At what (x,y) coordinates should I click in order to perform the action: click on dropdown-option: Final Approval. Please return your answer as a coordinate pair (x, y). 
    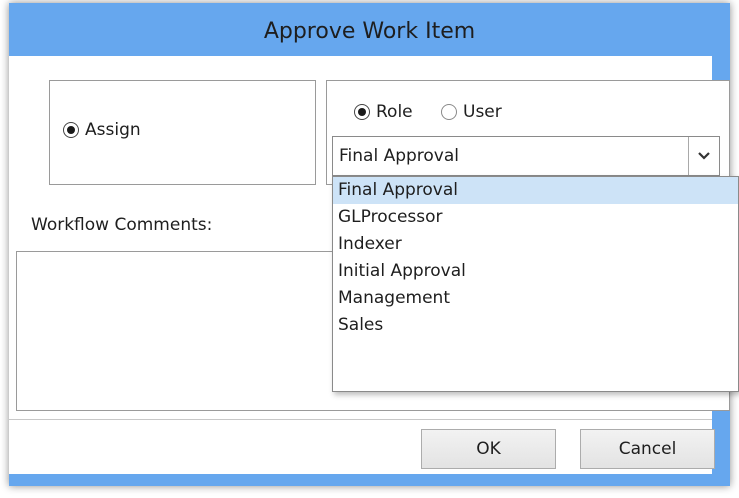
    Looking at the image, I should click on (535, 190).